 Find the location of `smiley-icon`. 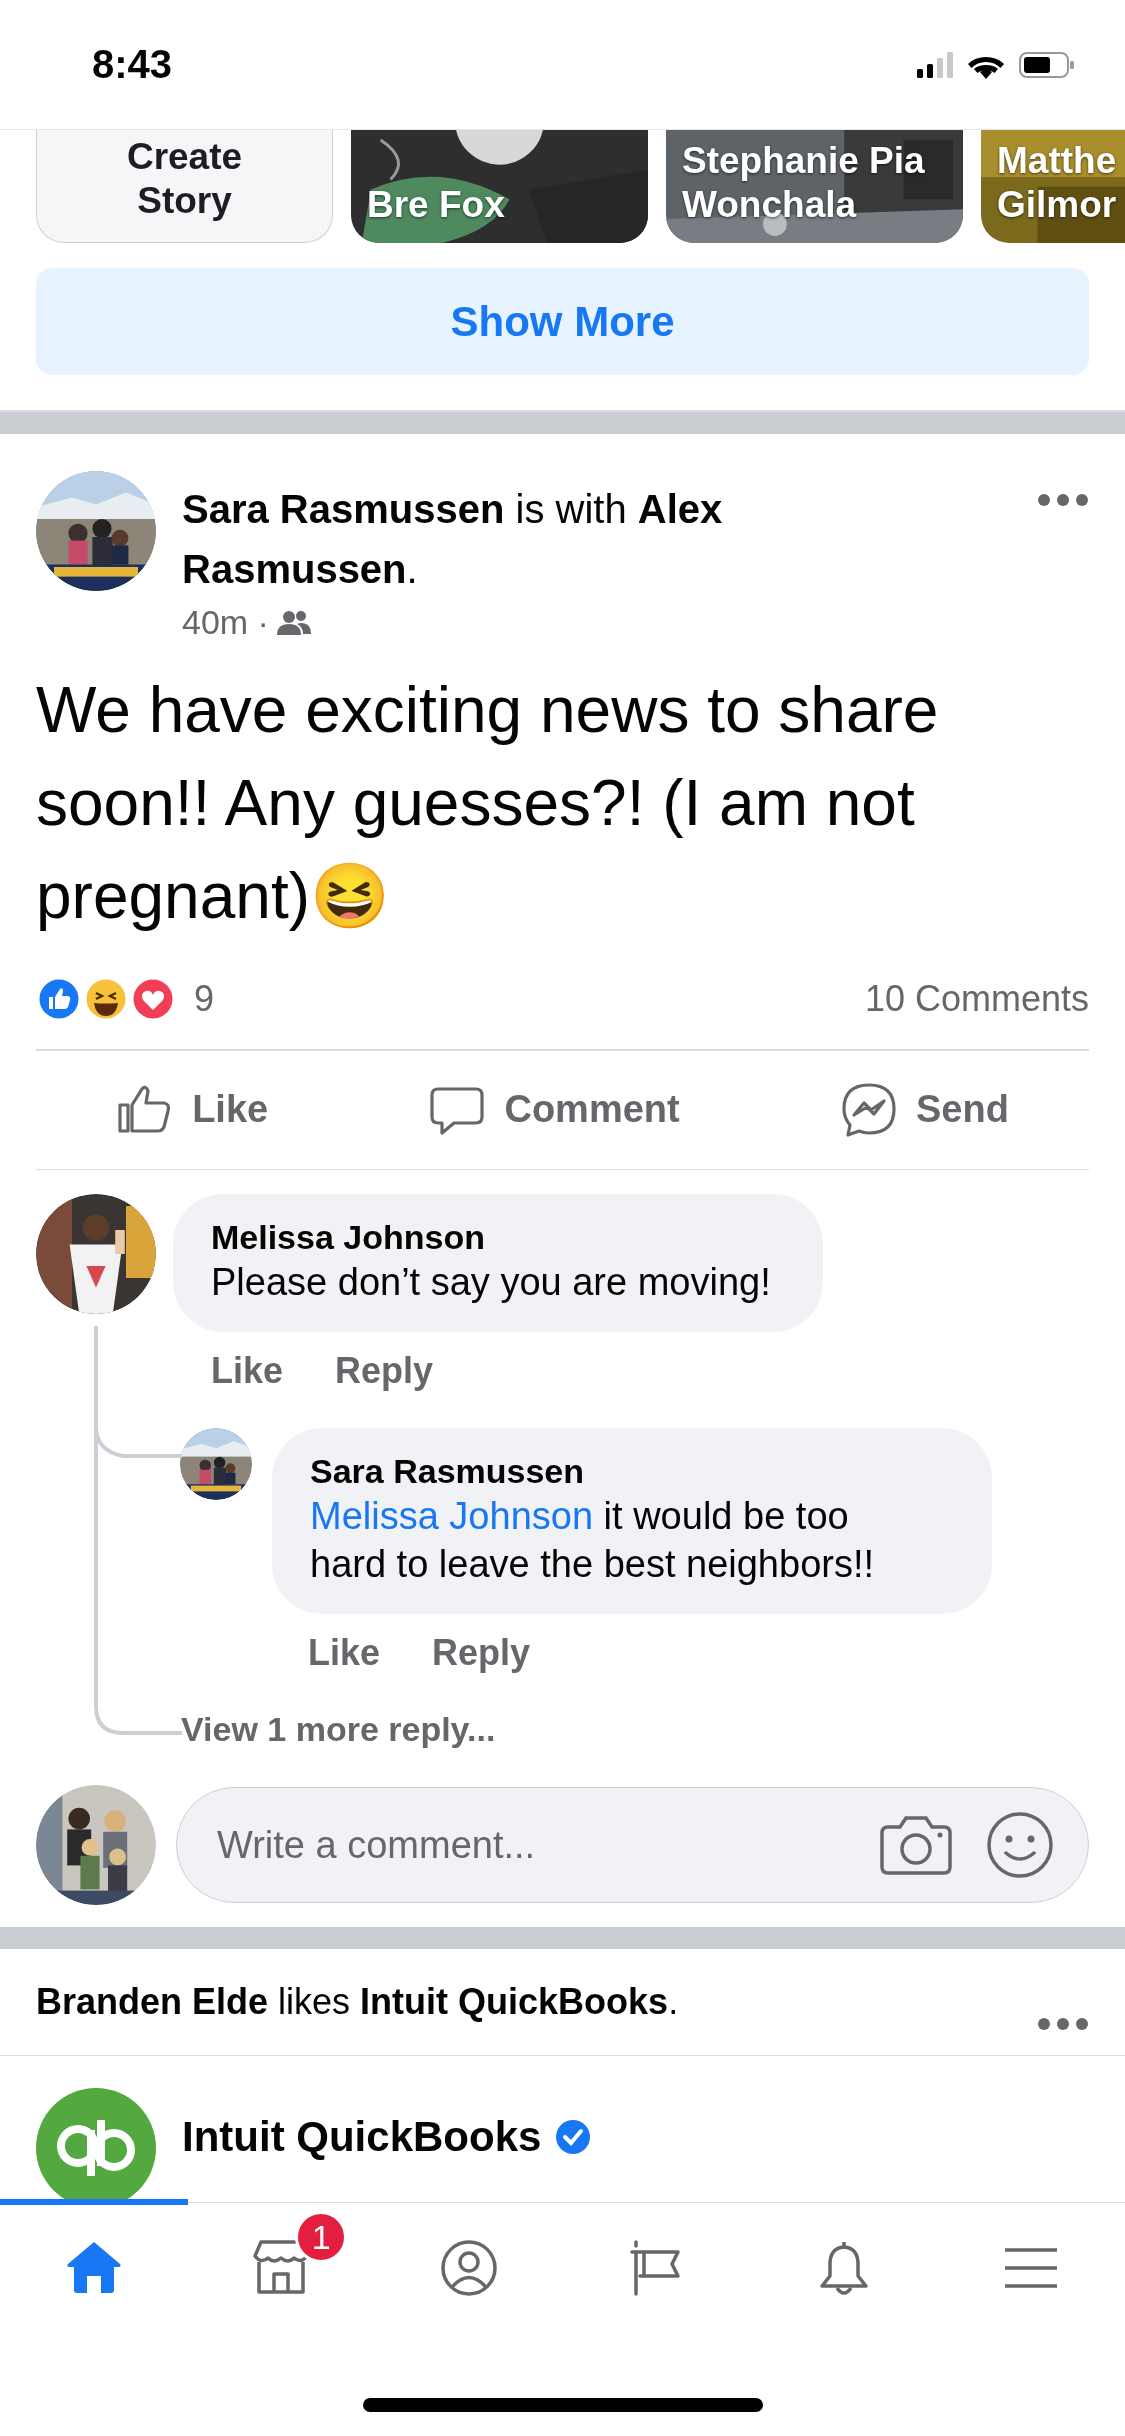

smiley-icon is located at coordinates (1020, 1845).